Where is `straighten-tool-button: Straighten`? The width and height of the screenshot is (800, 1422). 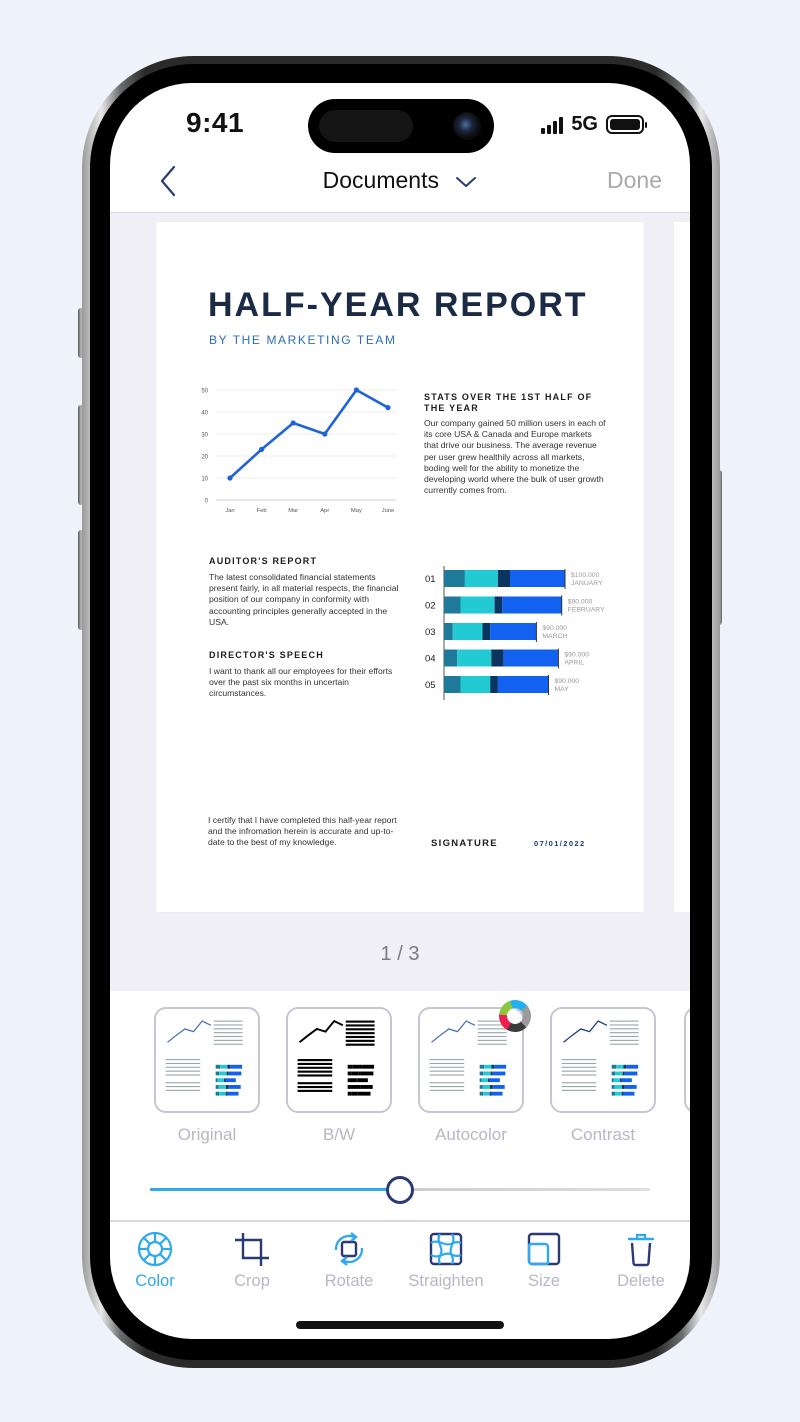
straighten-tool-button: Straighten is located at coordinates (446, 1260).